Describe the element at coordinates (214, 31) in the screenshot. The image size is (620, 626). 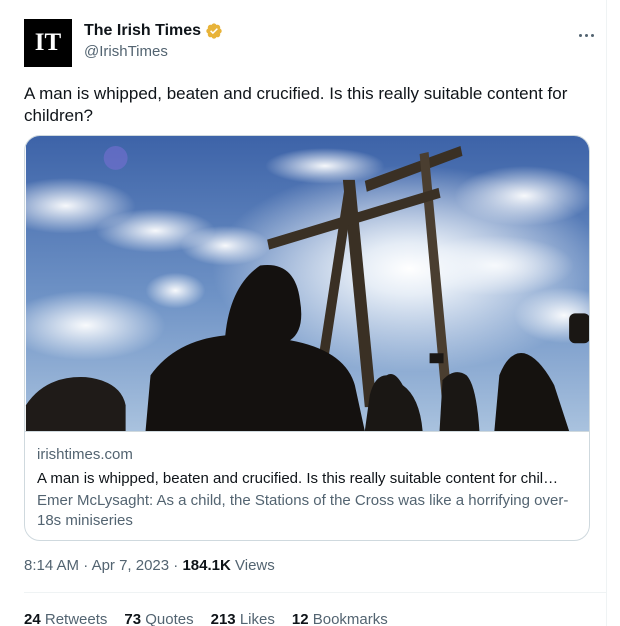
I see `verified-badge-icon` at that location.